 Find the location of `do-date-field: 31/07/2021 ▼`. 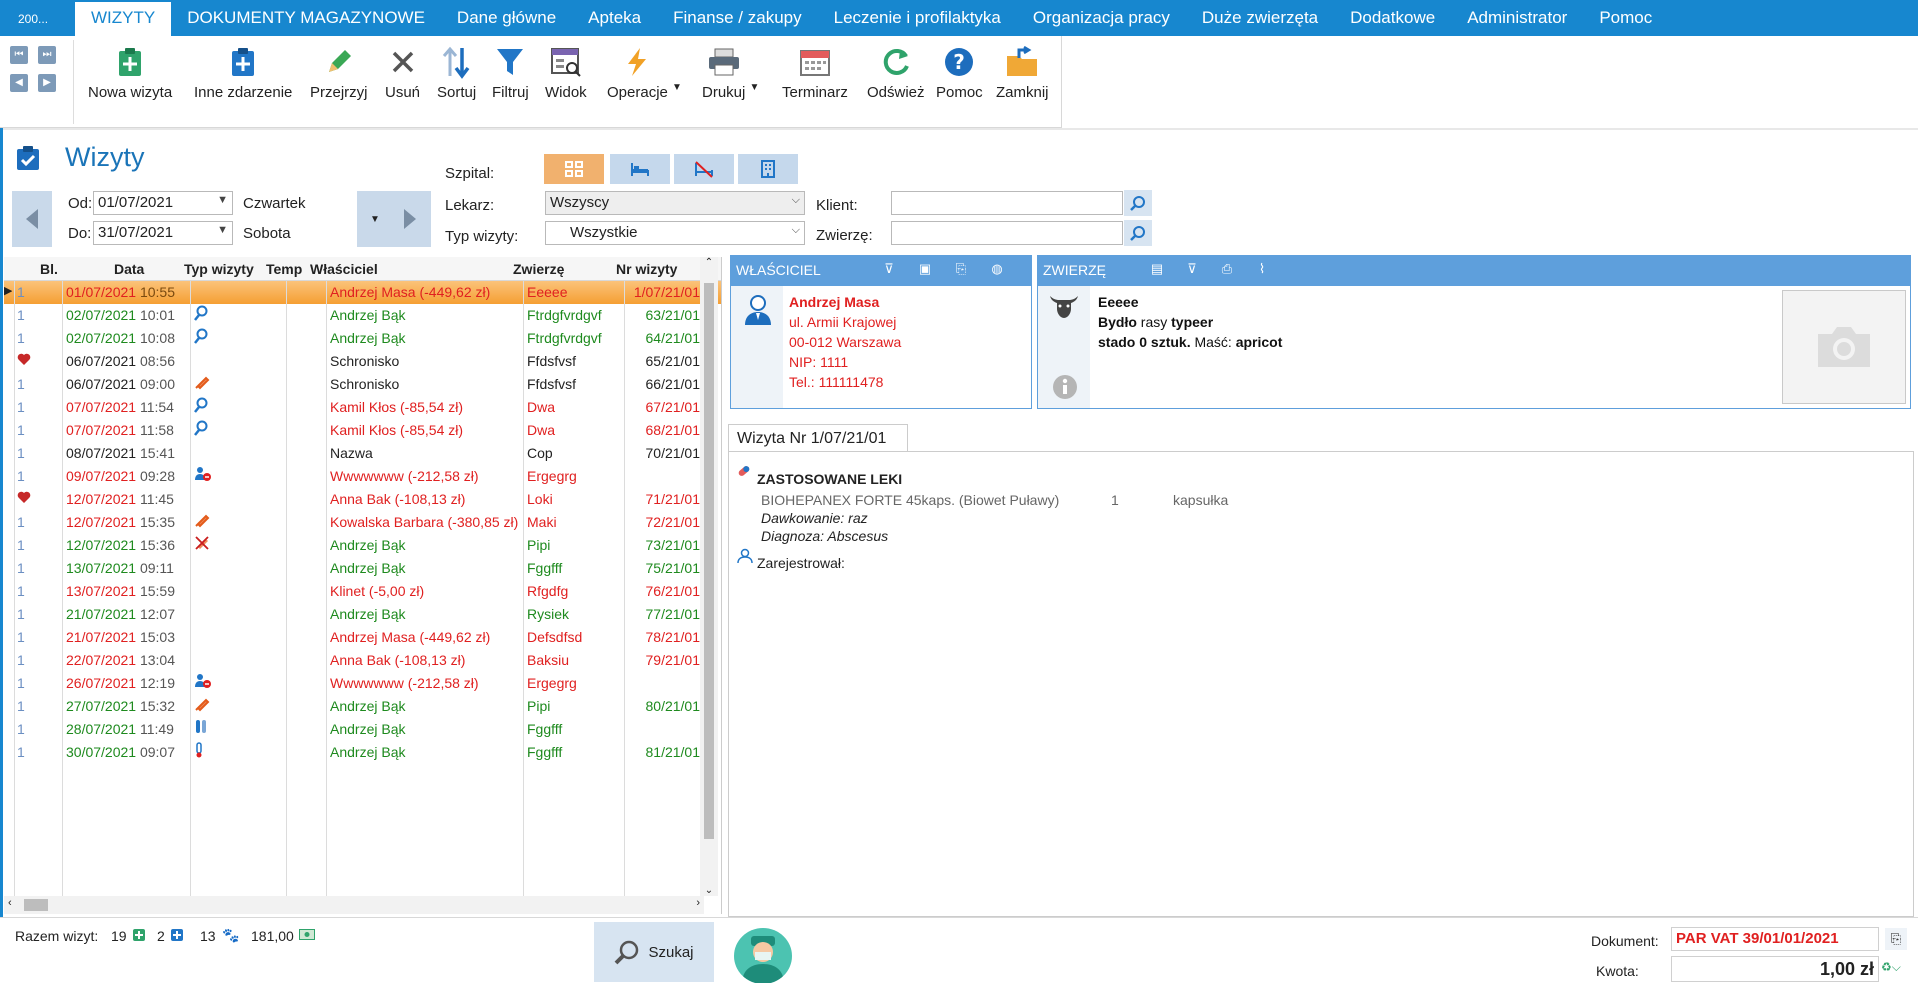

do-date-field: 31/07/2021 ▼ is located at coordinates (163, 233).